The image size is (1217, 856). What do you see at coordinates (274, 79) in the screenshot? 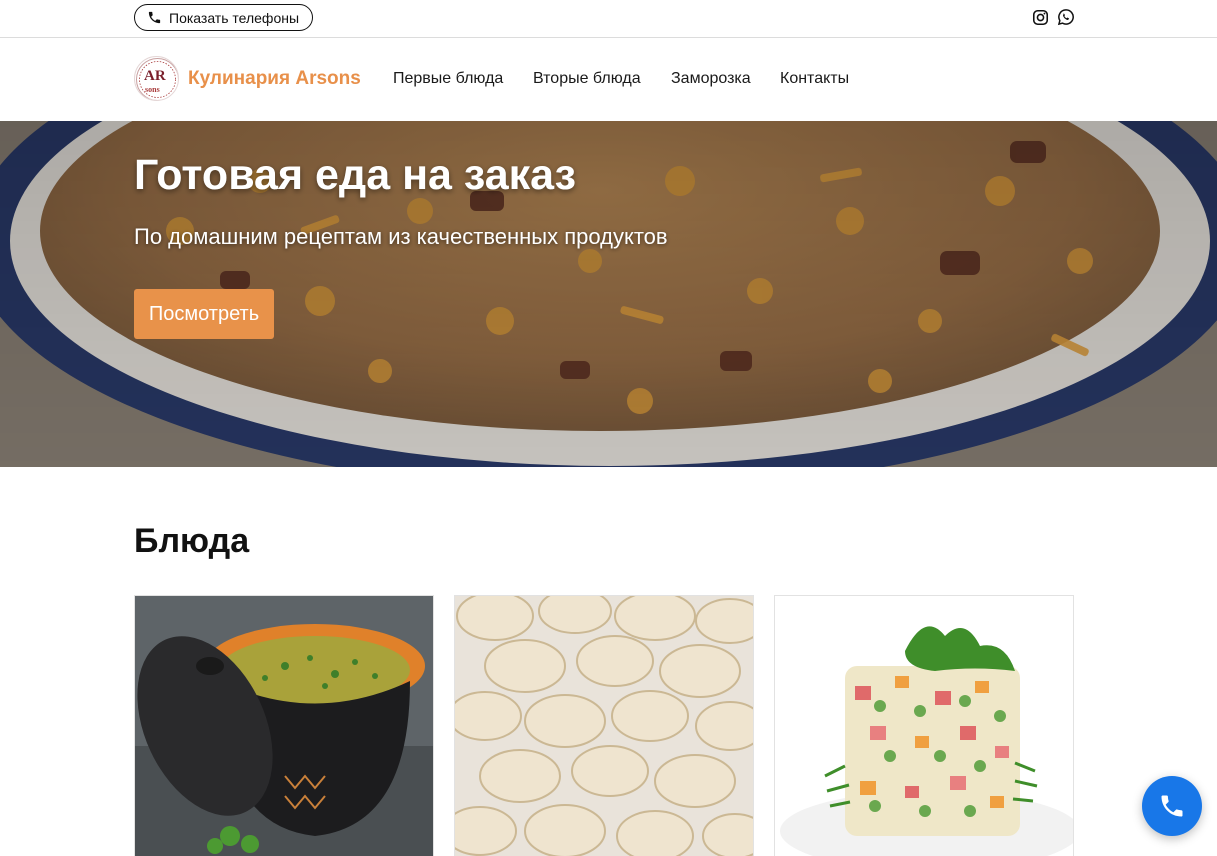
I see `brand-name: Кулинария Arsons` at bounding box center [274, 79].